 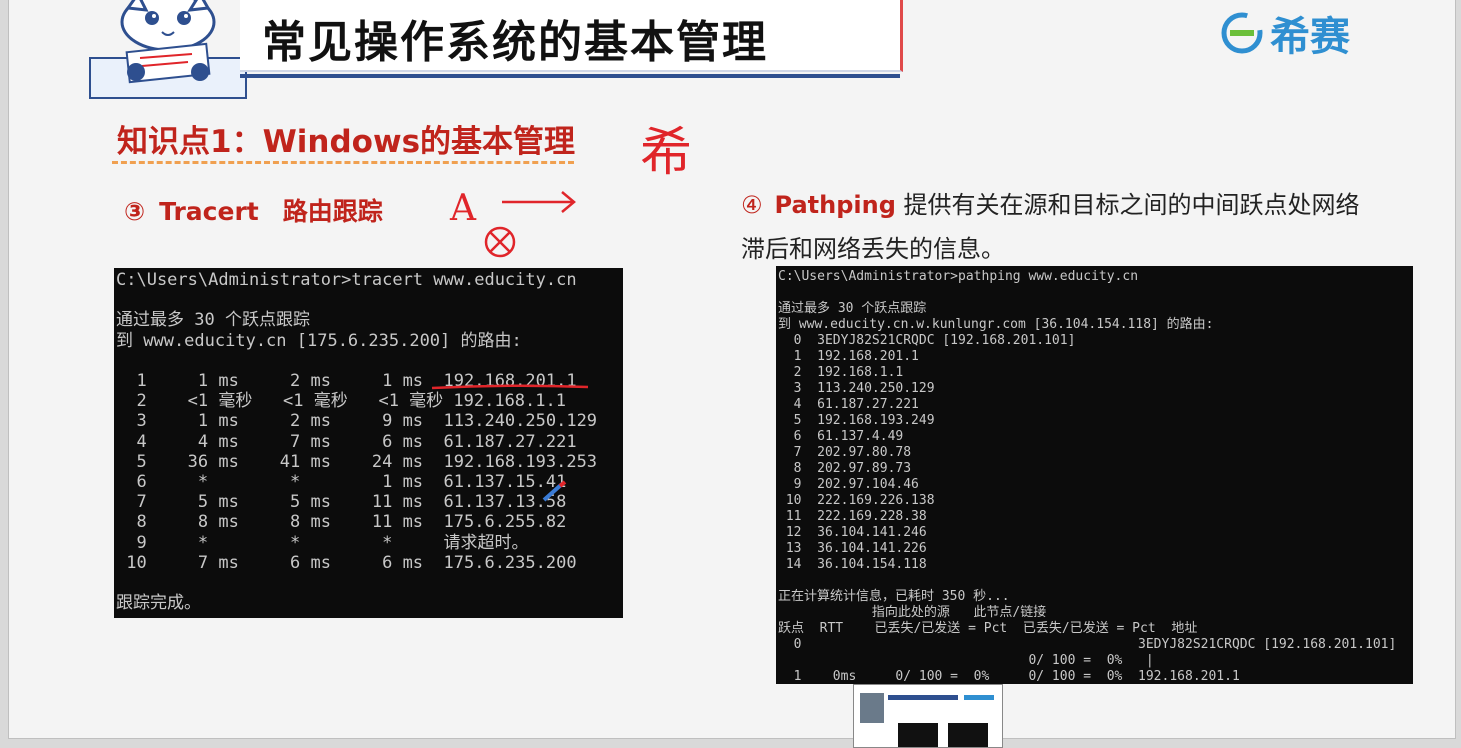 What do you see at coordinates (872, 708) in the screenshot?
I see `presenter-photo` at bounding box center [872, 708].